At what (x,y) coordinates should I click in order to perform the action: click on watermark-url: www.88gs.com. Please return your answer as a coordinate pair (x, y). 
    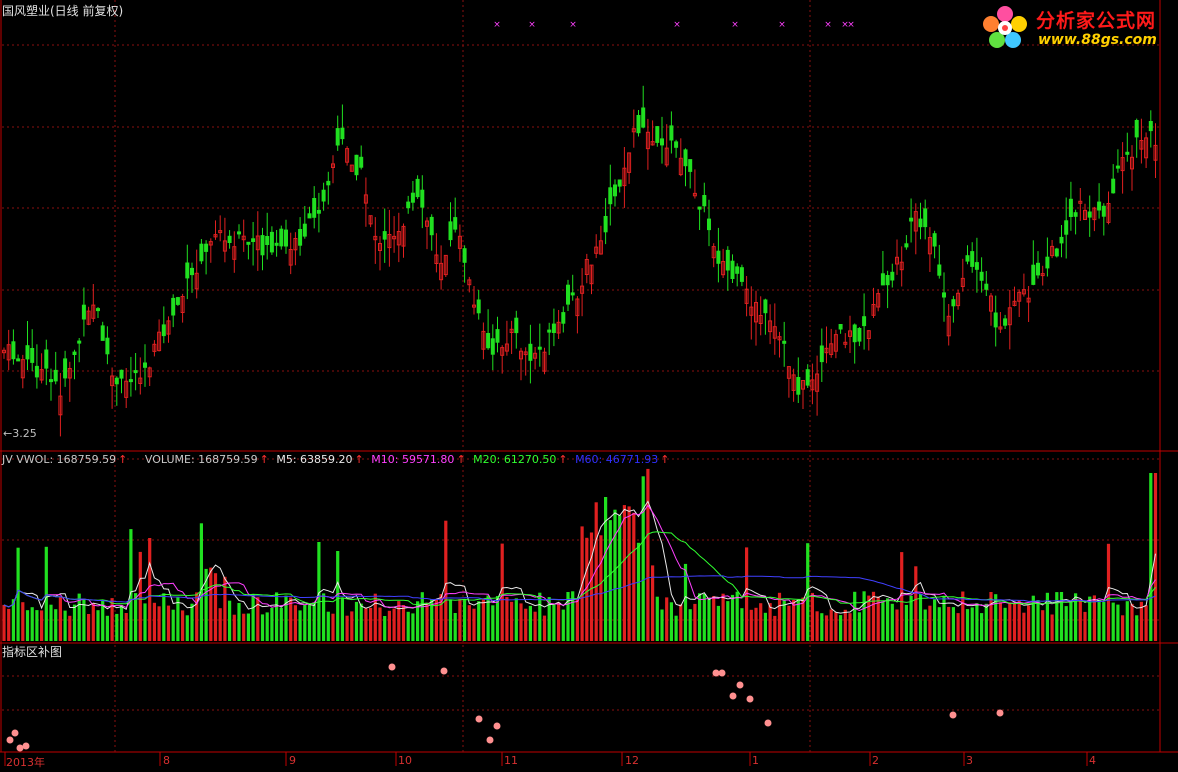
    Looking at the image, I should click on (1097, 40).